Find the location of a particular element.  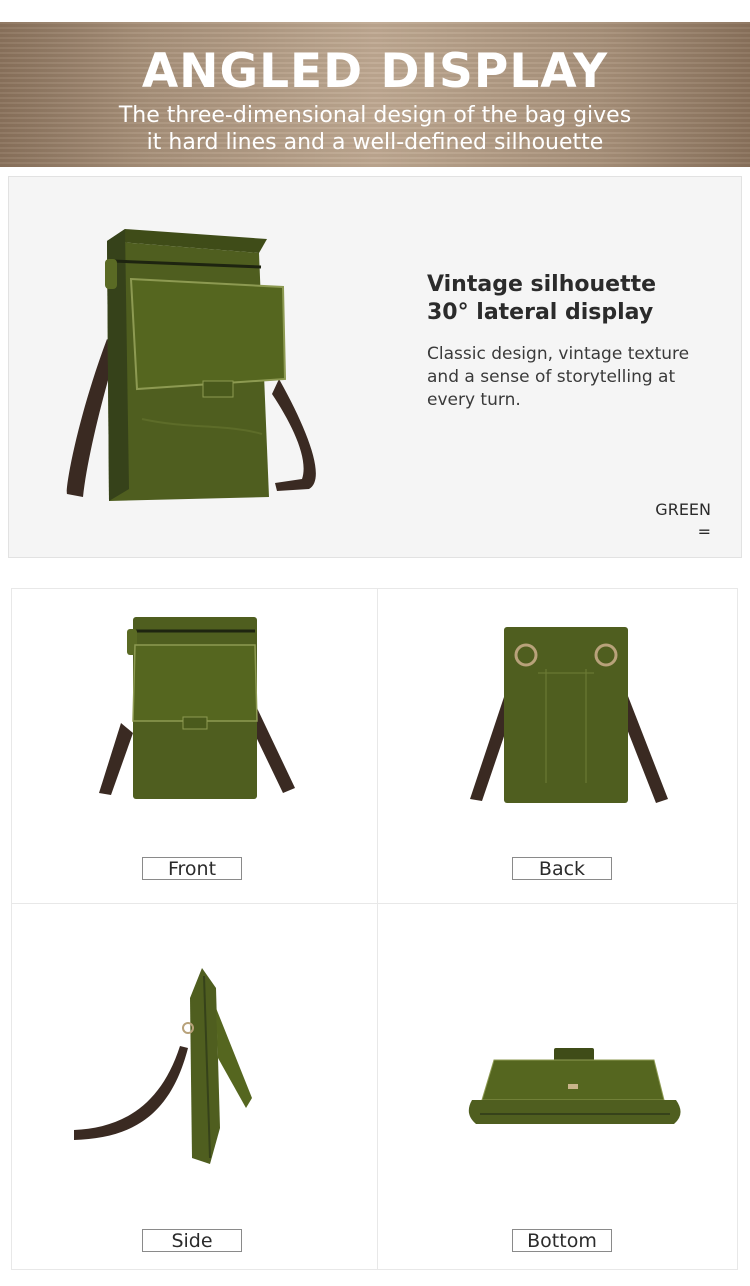

view-label-front: Front is located at coordinates (192, 868).